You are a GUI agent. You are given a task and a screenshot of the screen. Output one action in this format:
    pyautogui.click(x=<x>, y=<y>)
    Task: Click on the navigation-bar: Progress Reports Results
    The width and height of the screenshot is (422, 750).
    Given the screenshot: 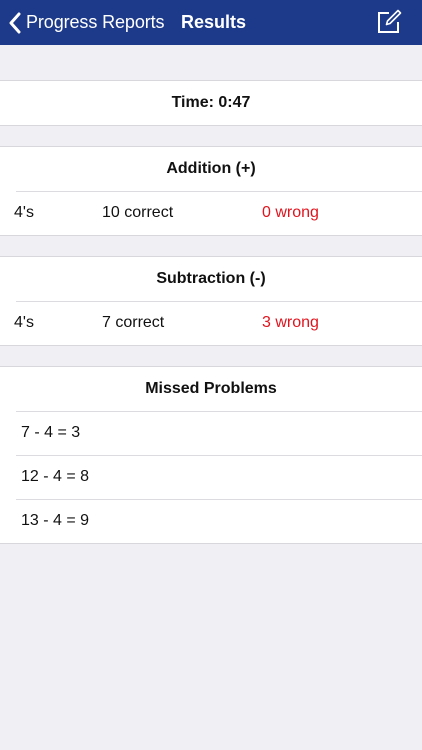 What is the action you would take?
    pyautogui.click(x=211, y=22)
    